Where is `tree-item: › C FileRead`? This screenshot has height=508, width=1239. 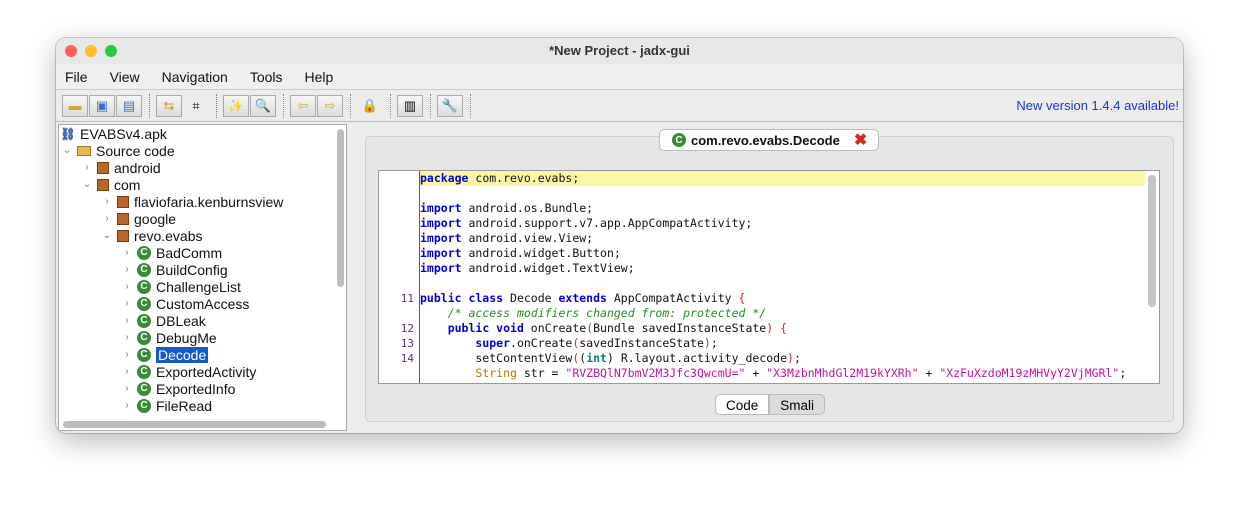 tree-item: › C FileRead is located at coordinates (202, 405).